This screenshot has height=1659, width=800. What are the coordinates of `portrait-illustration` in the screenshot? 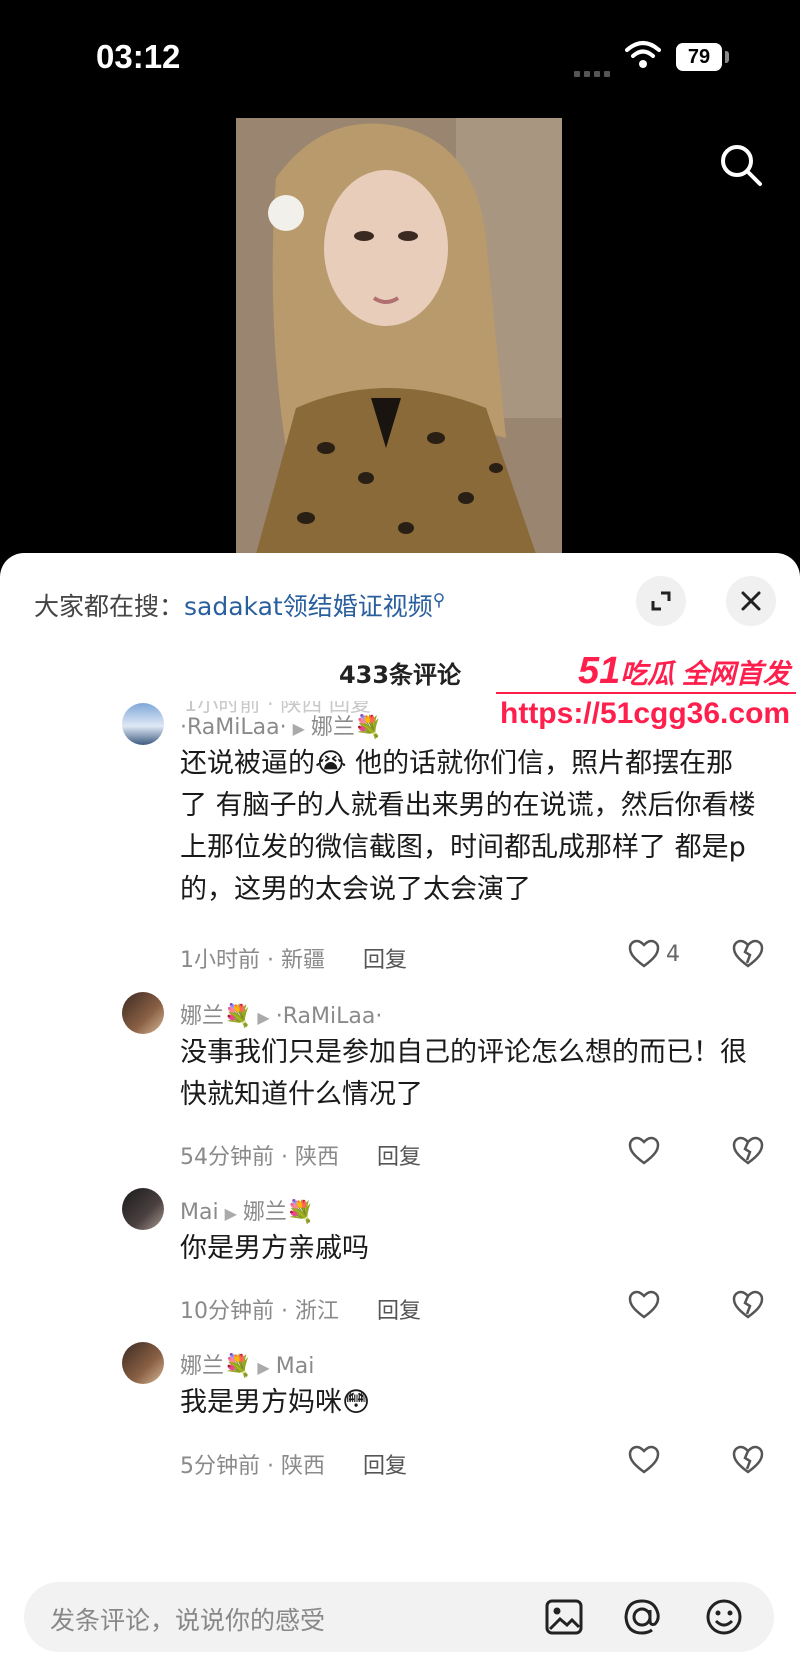 It's located at (399, 336).